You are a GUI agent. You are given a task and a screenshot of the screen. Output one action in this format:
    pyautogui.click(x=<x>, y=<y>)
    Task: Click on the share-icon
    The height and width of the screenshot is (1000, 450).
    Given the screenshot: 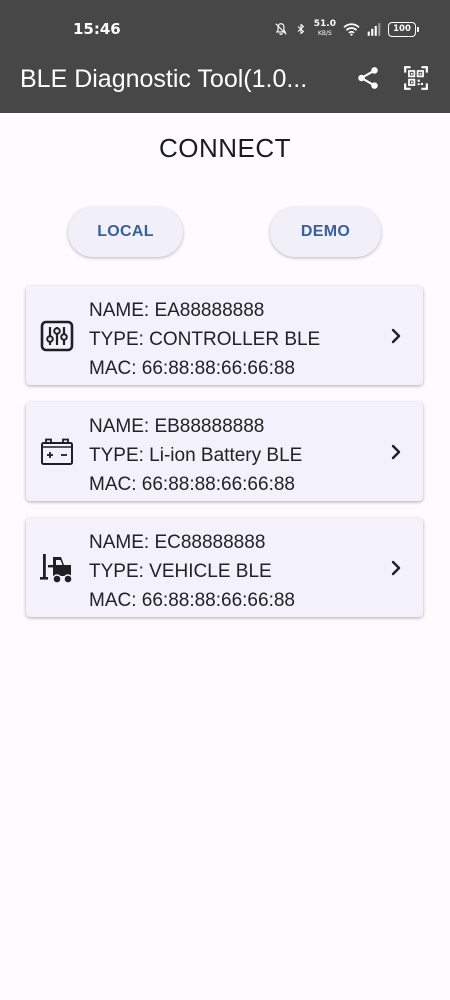 What is the action you would take?
    pyautogui.click(x=368, y=78)
    